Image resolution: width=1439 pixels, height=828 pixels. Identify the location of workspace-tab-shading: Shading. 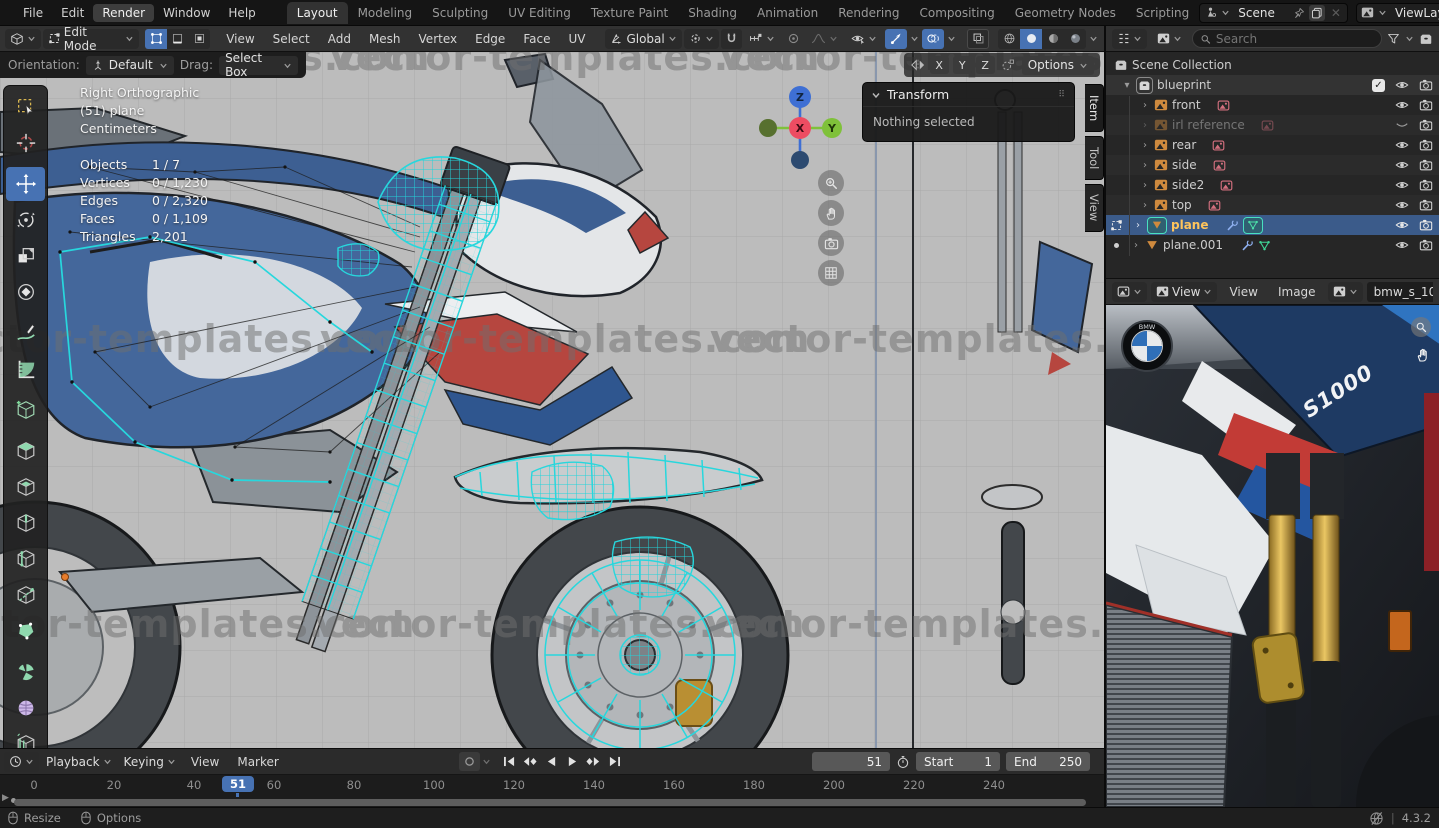
(712, 13).